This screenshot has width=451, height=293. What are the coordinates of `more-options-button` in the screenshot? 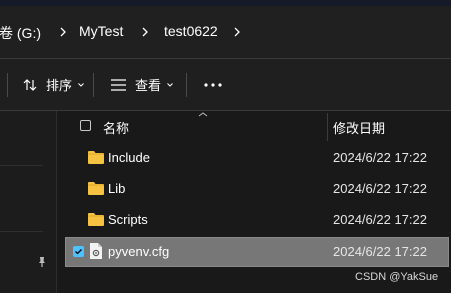 It's located at (213, 84).